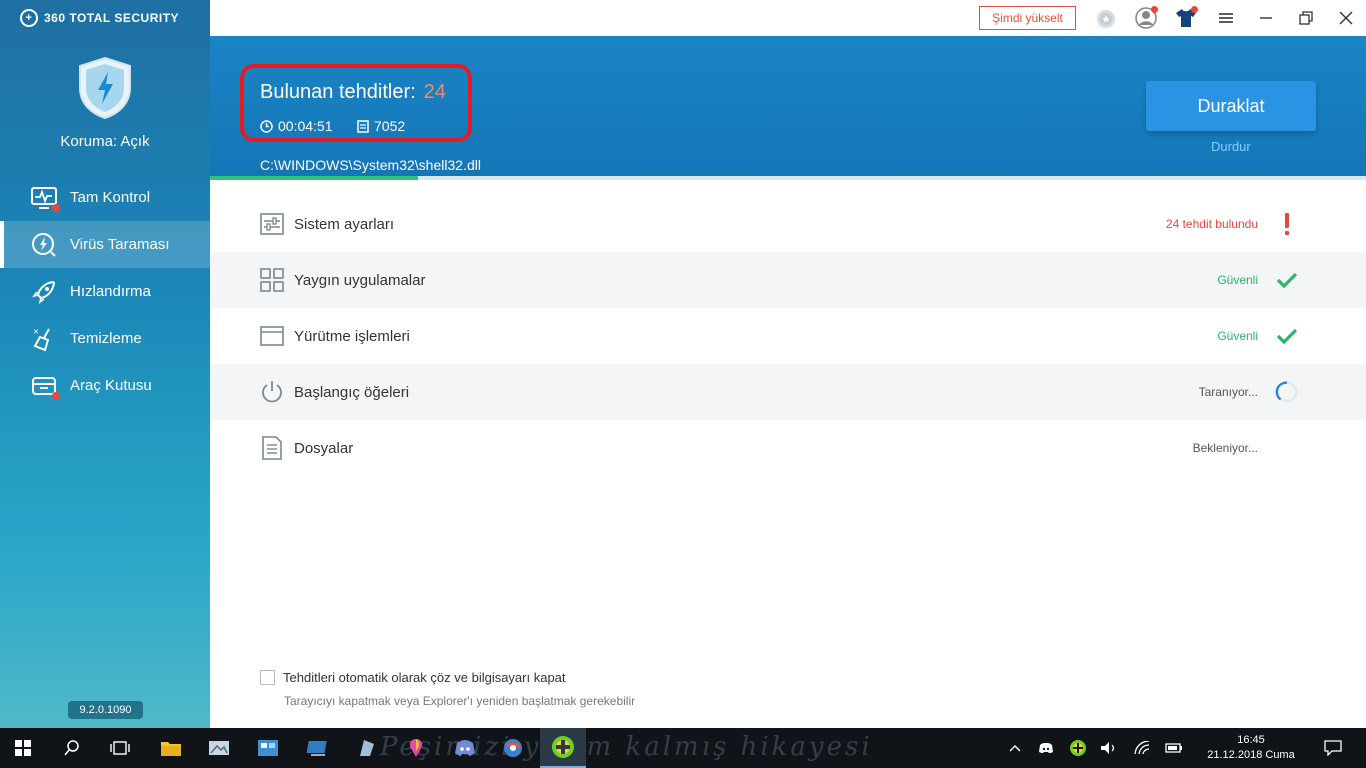 The width and height of the screenshot is (1366, 768). I want to click on power-icon, so click(272, 392).